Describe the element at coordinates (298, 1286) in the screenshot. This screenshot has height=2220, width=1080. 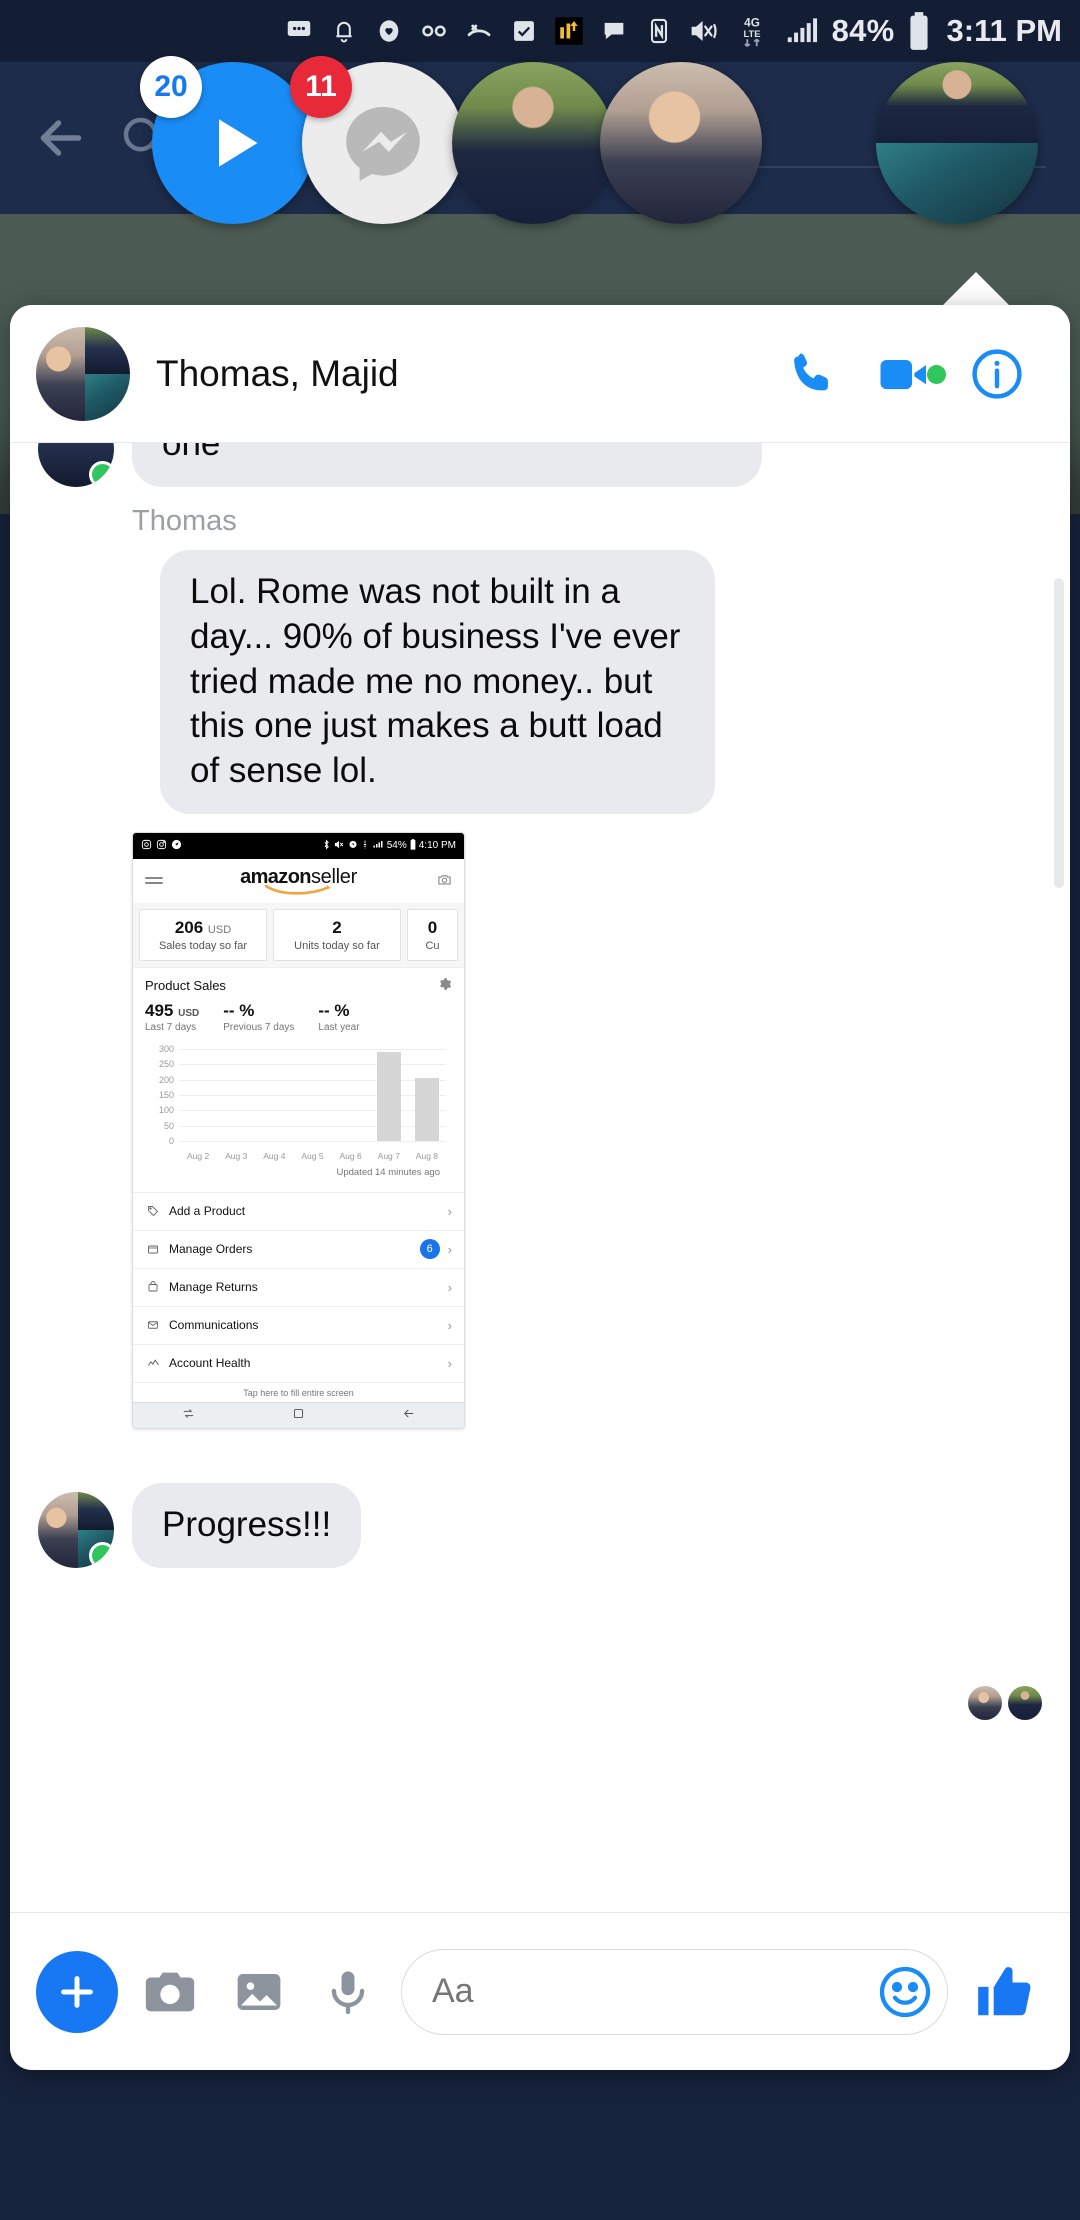
I see `list-item-manage-returns: Manage Returns ›` at that location.